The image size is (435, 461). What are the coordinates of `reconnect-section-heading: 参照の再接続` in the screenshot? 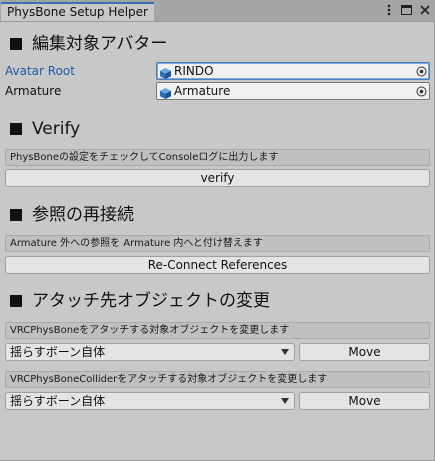 It's located at (72, 215).